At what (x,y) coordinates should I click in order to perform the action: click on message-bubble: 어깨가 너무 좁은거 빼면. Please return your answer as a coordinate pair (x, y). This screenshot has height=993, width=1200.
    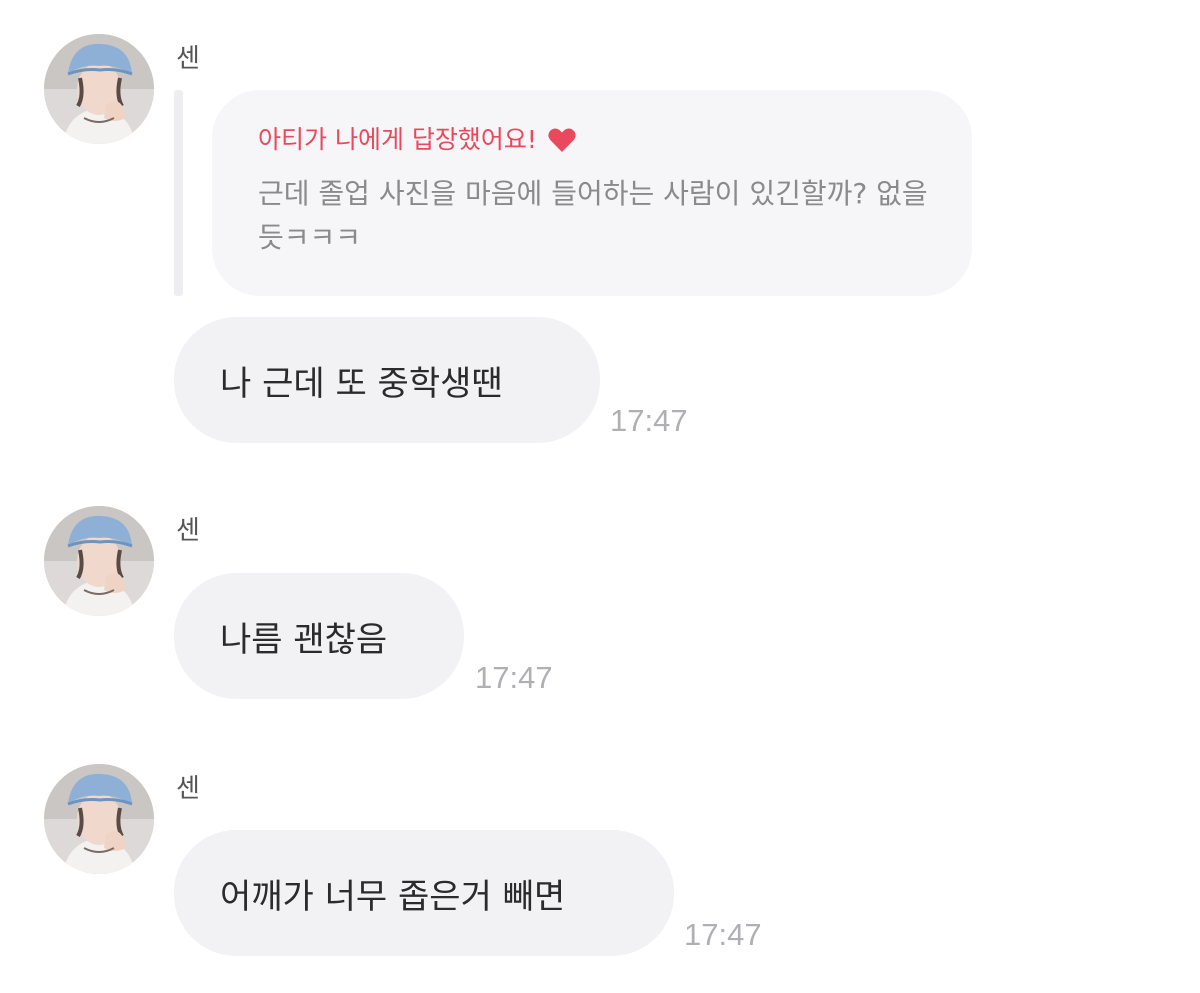
    Looking at the image, I should click on (424, 893).